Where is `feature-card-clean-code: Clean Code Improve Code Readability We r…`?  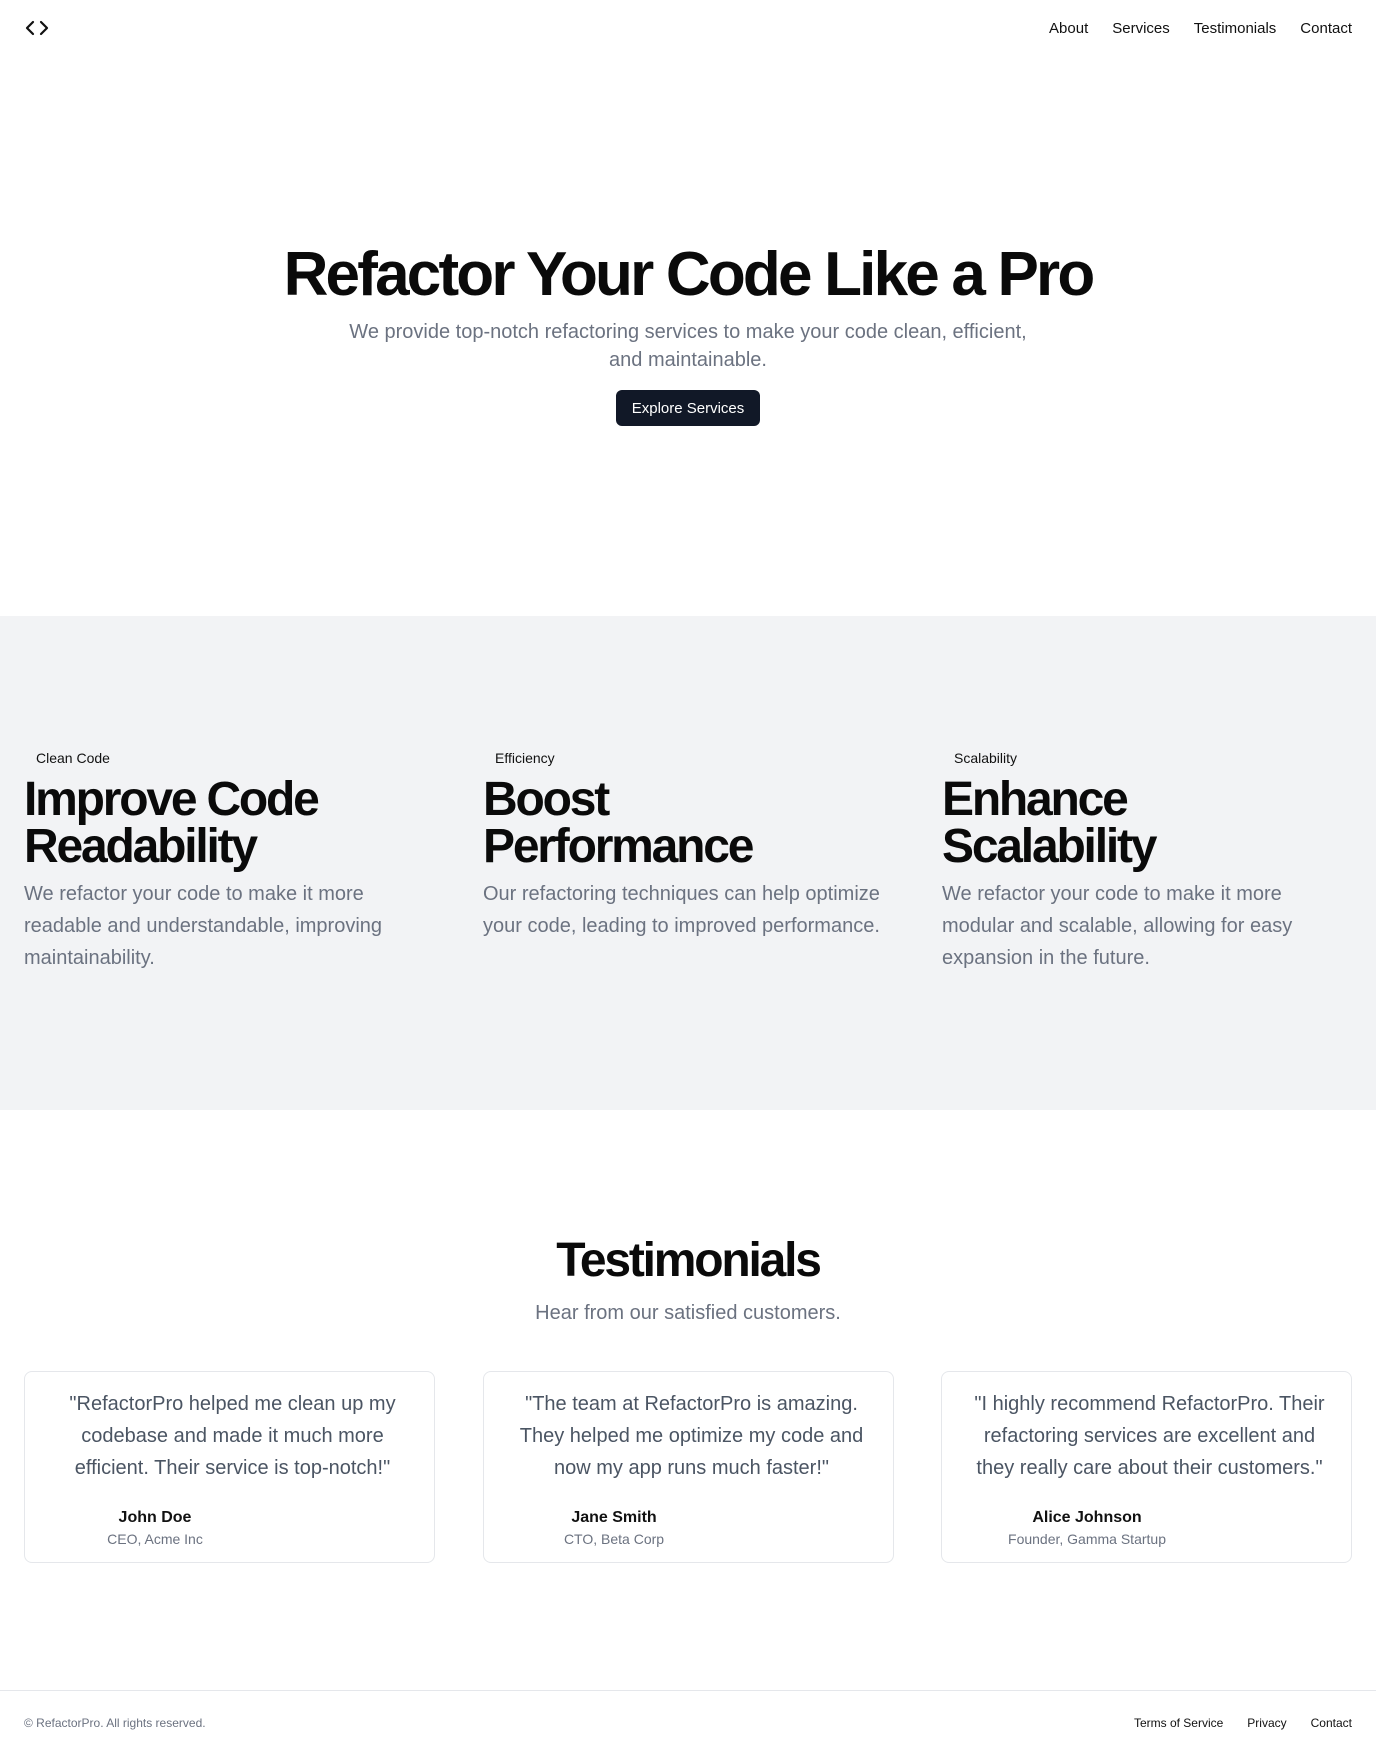
feature-card-clean-code: Clean Code Improve Code Readability We r… is located at coordinates (234, 860).